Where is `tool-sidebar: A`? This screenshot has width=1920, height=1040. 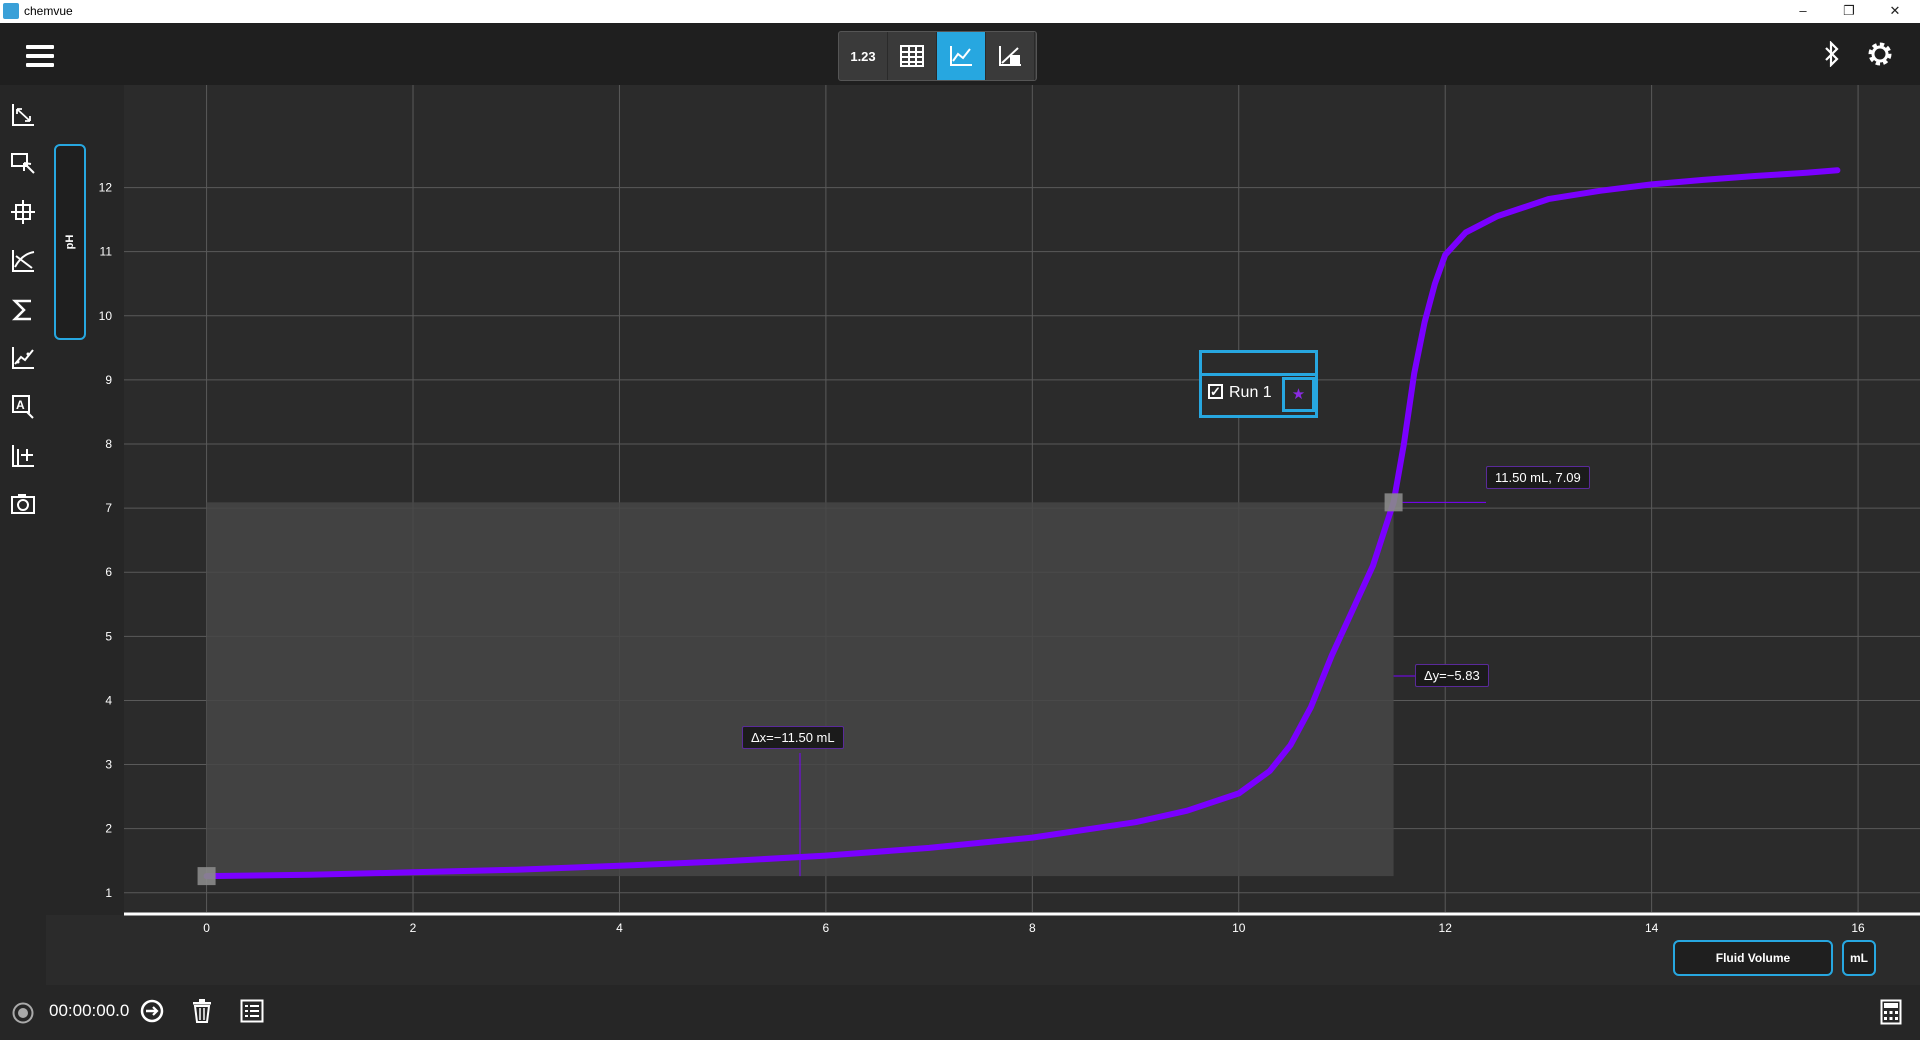
tool-sidebar: A is located at coordinates (23, 535).